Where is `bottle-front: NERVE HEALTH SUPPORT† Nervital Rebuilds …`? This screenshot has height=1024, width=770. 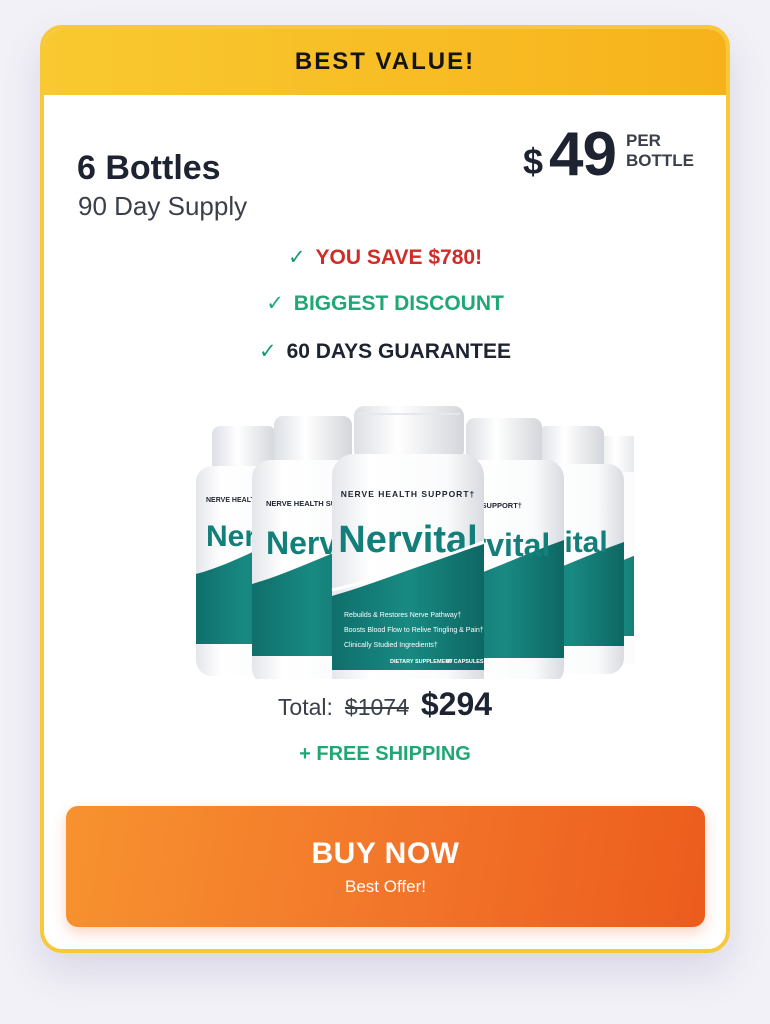
bottle-front: NERVE HEALTH SUPPORT† Nervital Rebuilds … is located at coordinates (408, 542).